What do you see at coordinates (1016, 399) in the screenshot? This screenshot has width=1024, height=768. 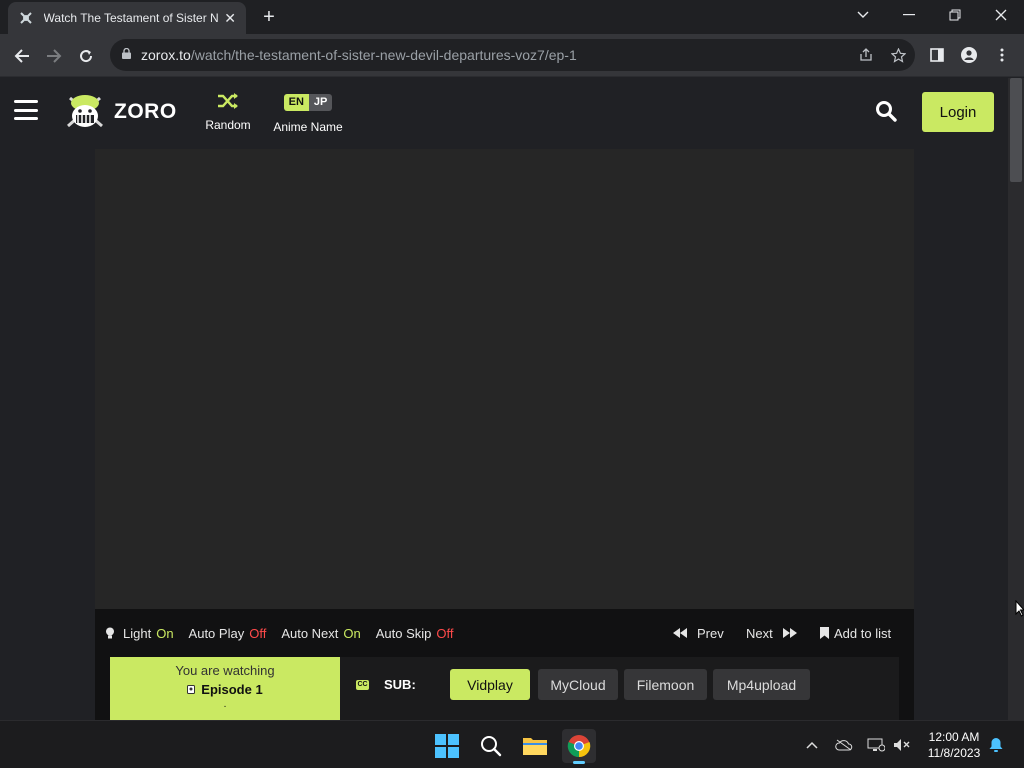 I see `page-scrollbar` at bounding box center [1016, 399].